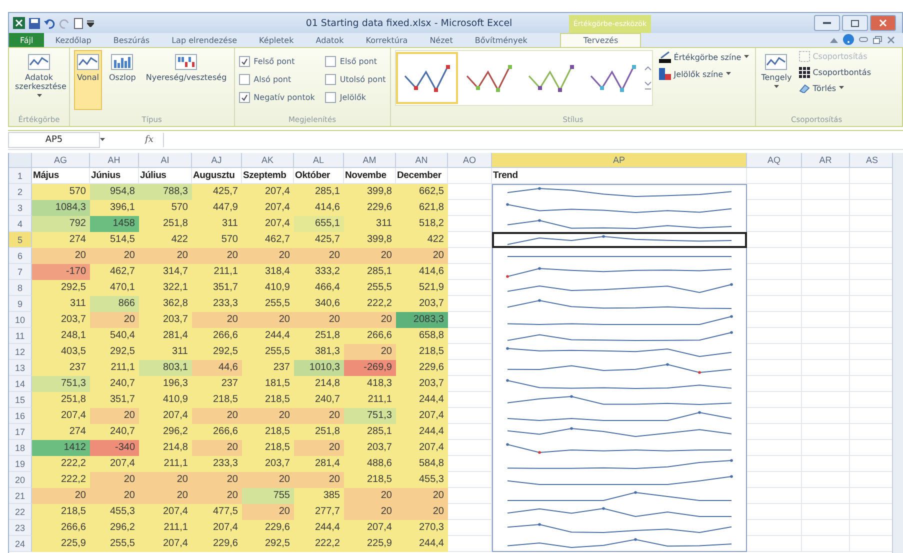 This screenshot has width=903, height=553. What do you see at coordinates (386, 40) in the screenshot?
I see `ribbon-tab: Korrektúra` at bounding box center [386, 40].